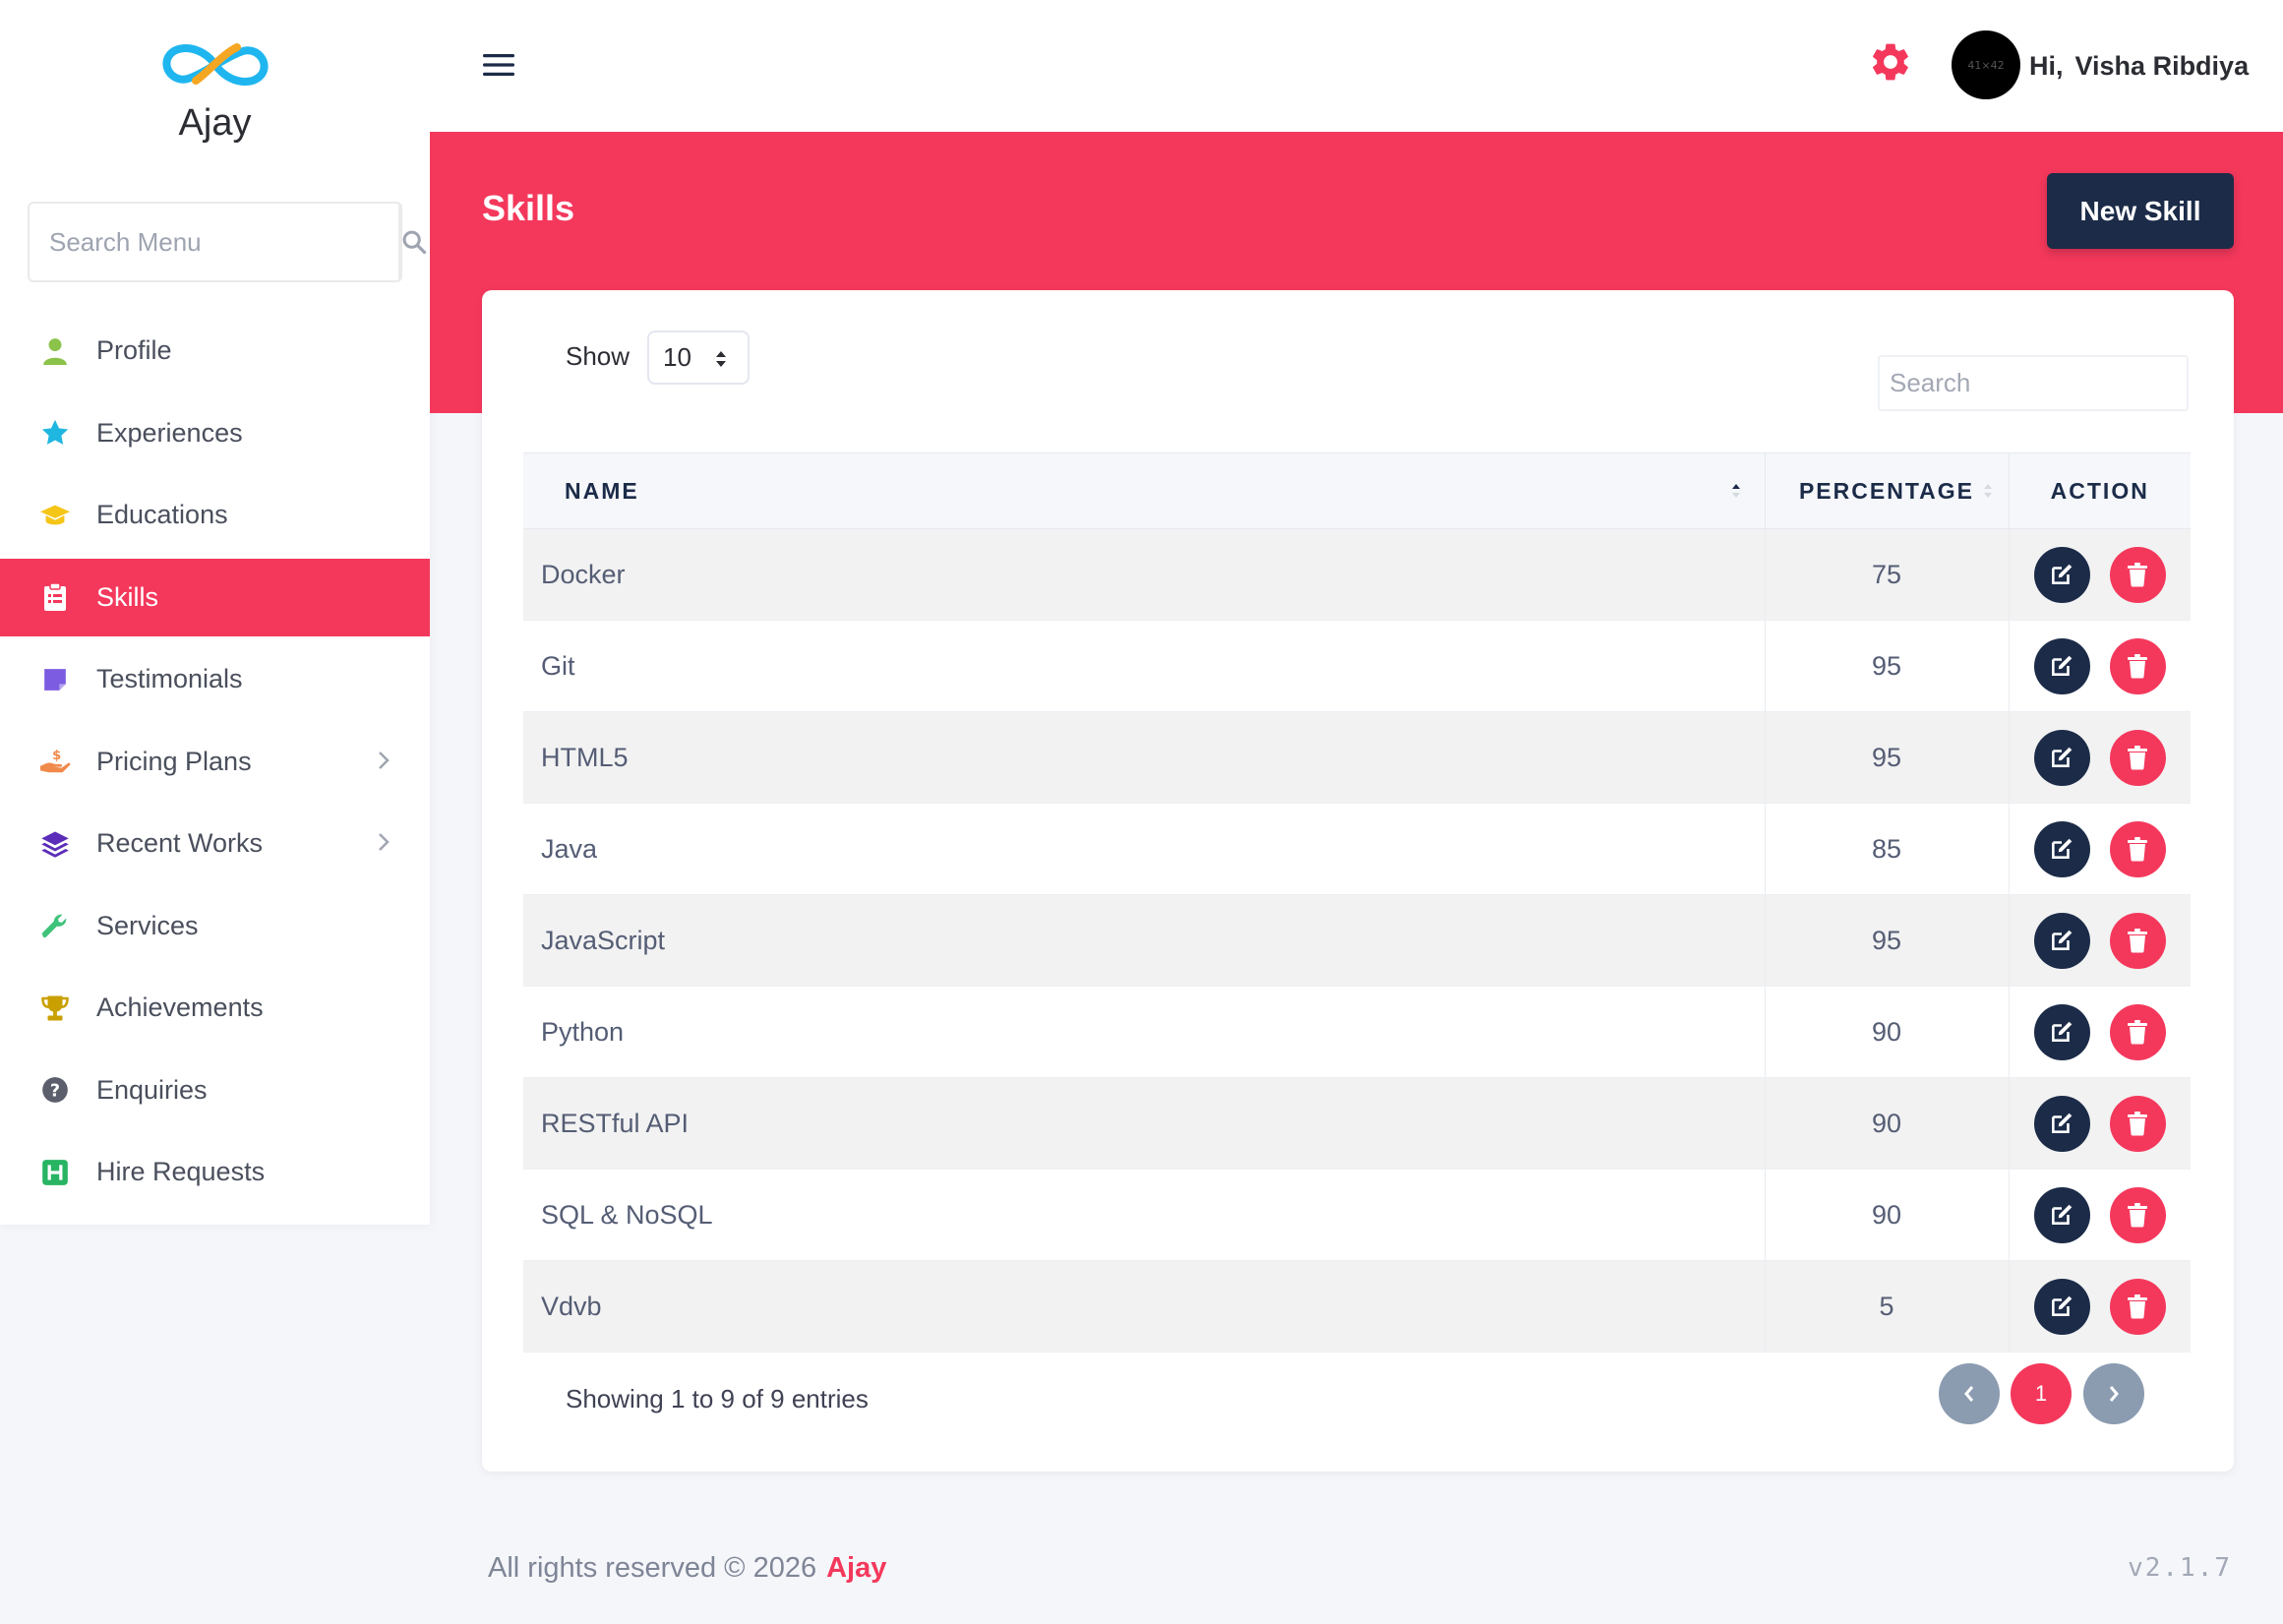 The image size is (2283, 1624). What do you see at coordinates (1735, 491) in the screenshot?
I see `sort-asc-icon` at bounding box center [1735, 491].